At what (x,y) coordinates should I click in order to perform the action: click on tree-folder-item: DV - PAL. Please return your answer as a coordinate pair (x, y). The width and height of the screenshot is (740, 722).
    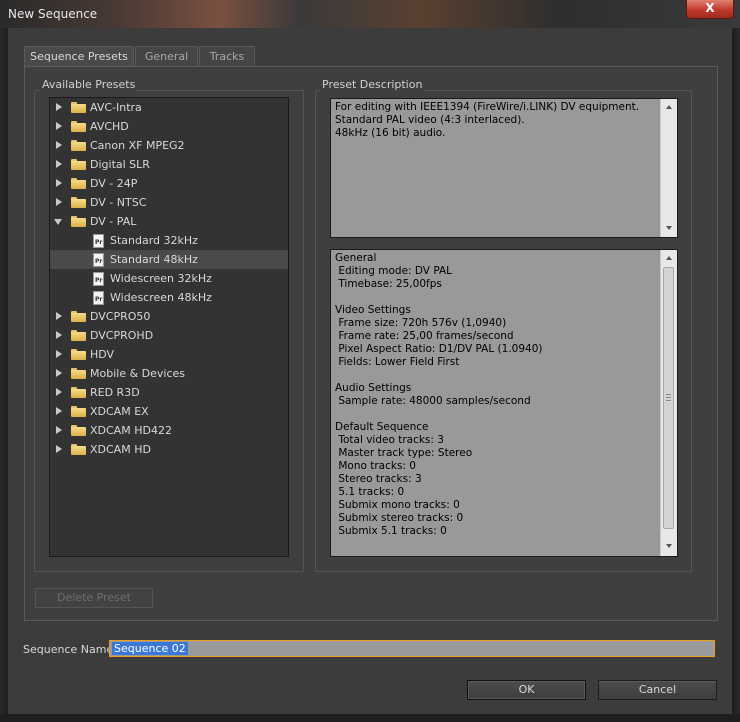
    Looking at the image, I should click on (169, 221).